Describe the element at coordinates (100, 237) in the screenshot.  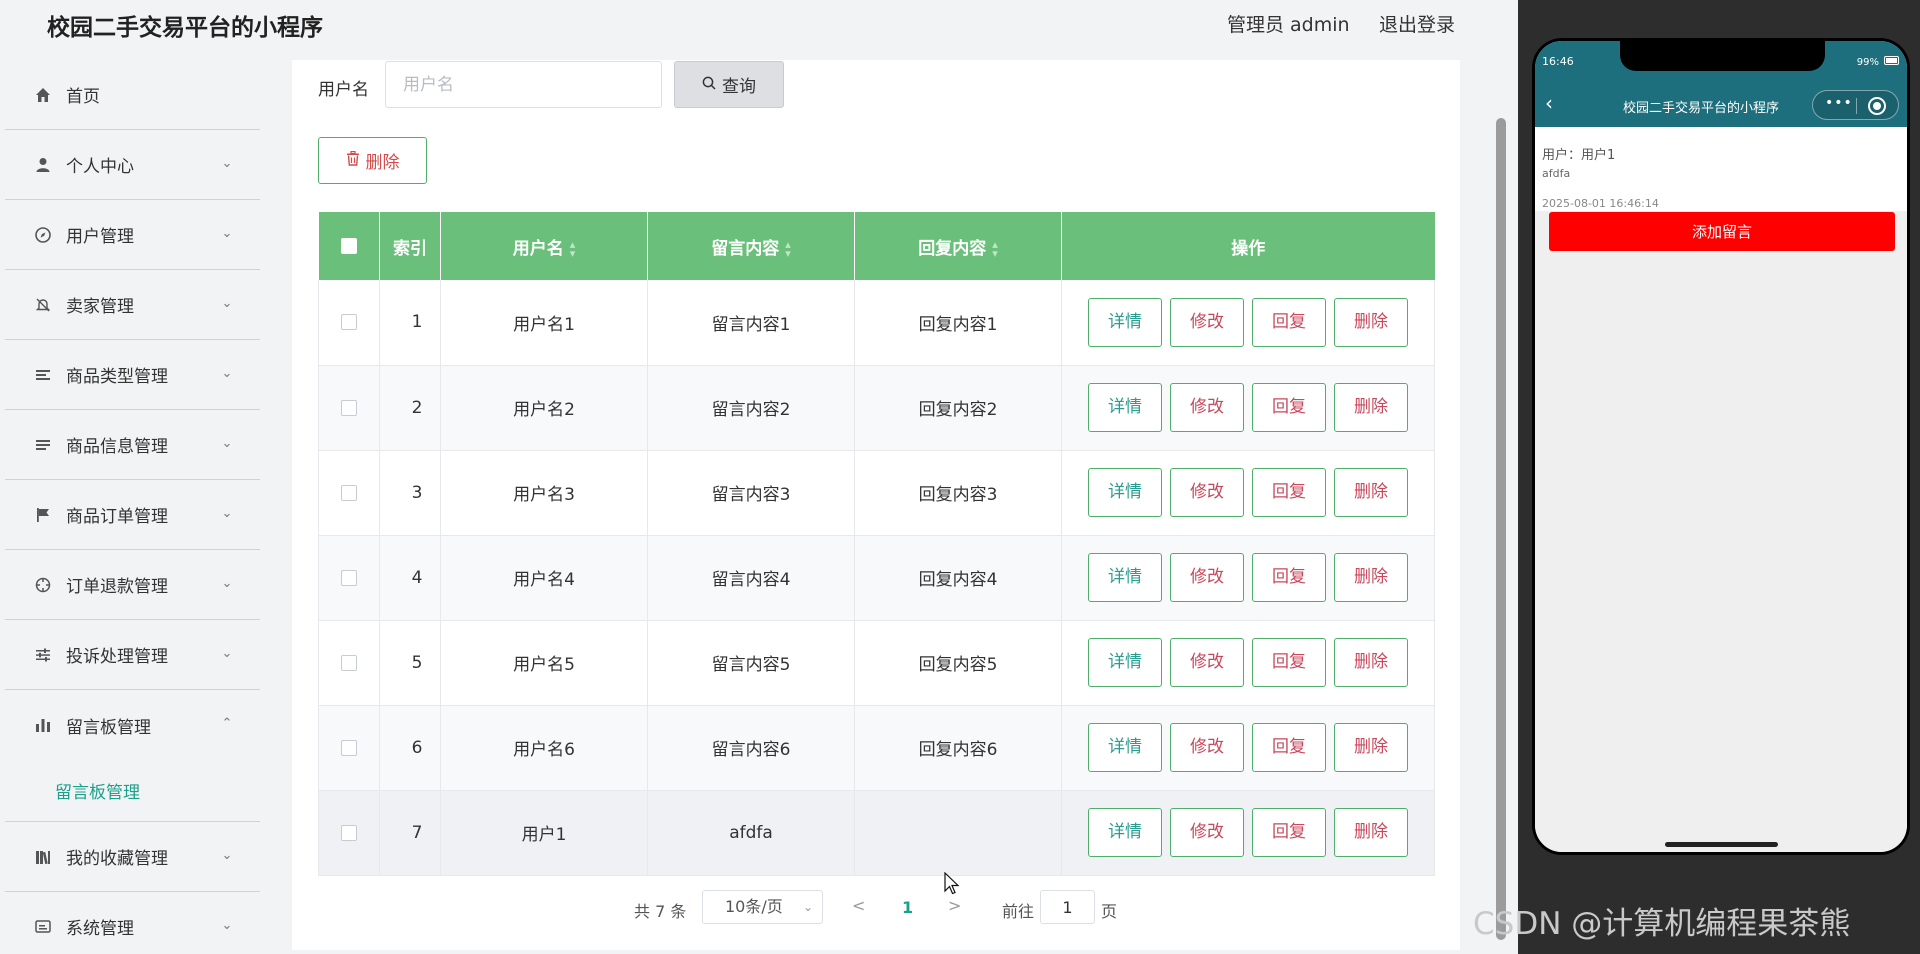
I see `sidebar-item-label: 用户管理` at that location.